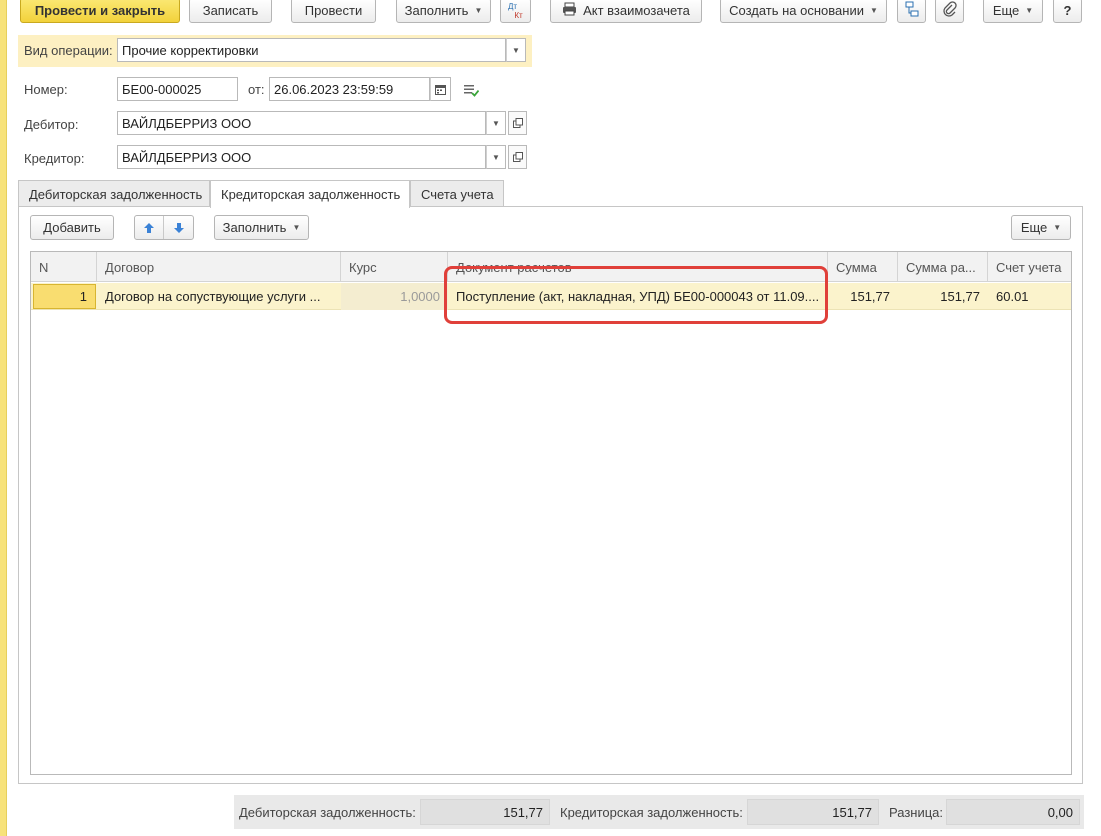  I want to click on post-label: Провести, so click(333, 10).